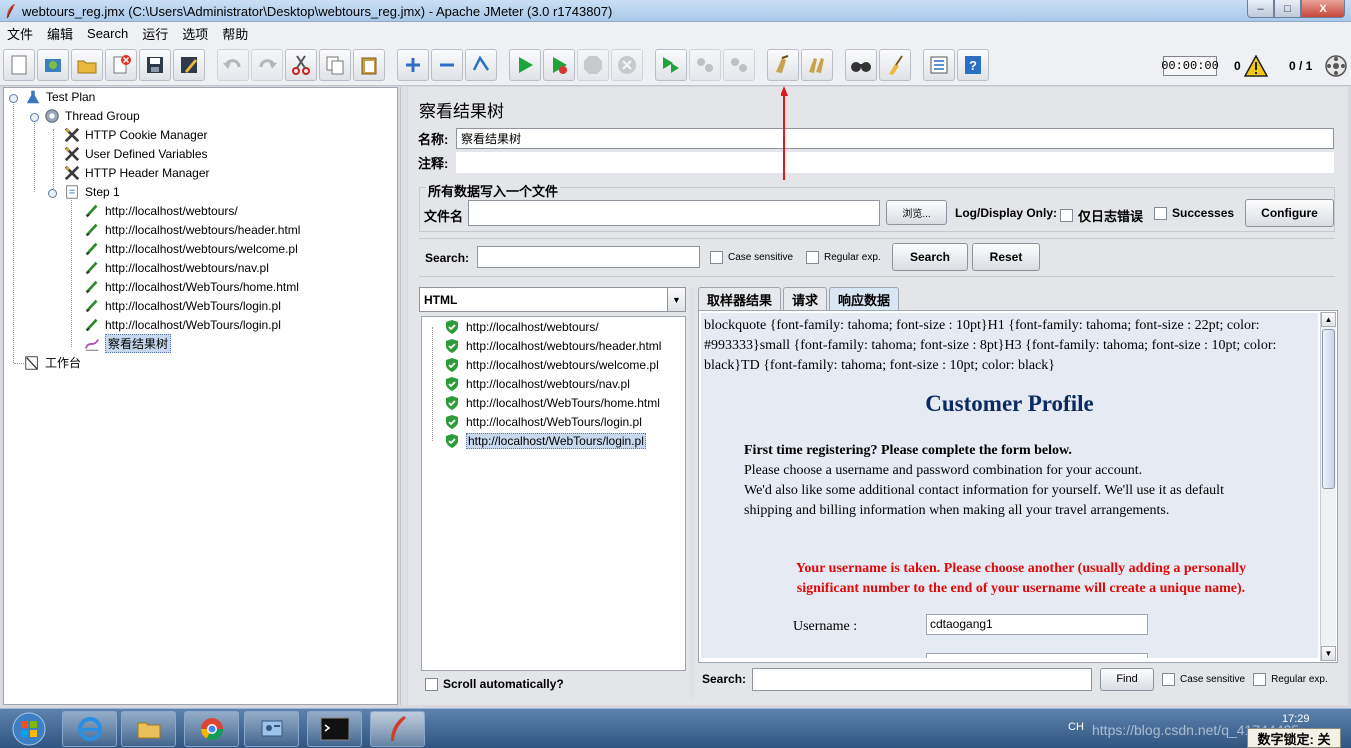  What do you see at coordinates (233, 65) in the screenshot?
I see `undo-button` at bounding box center [233, 65].